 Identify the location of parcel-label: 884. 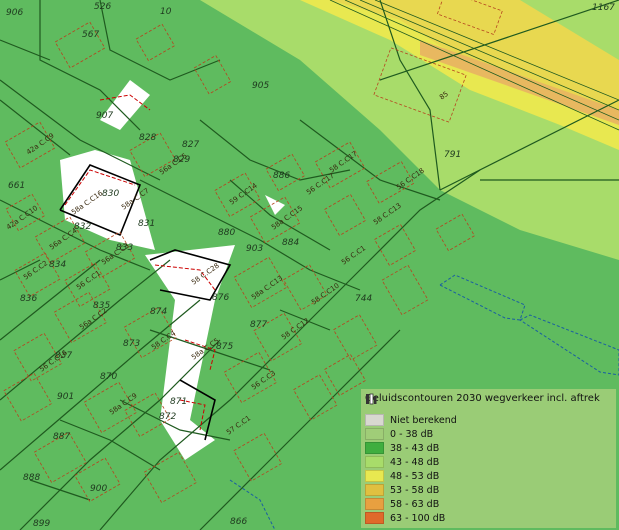
(291, 243).